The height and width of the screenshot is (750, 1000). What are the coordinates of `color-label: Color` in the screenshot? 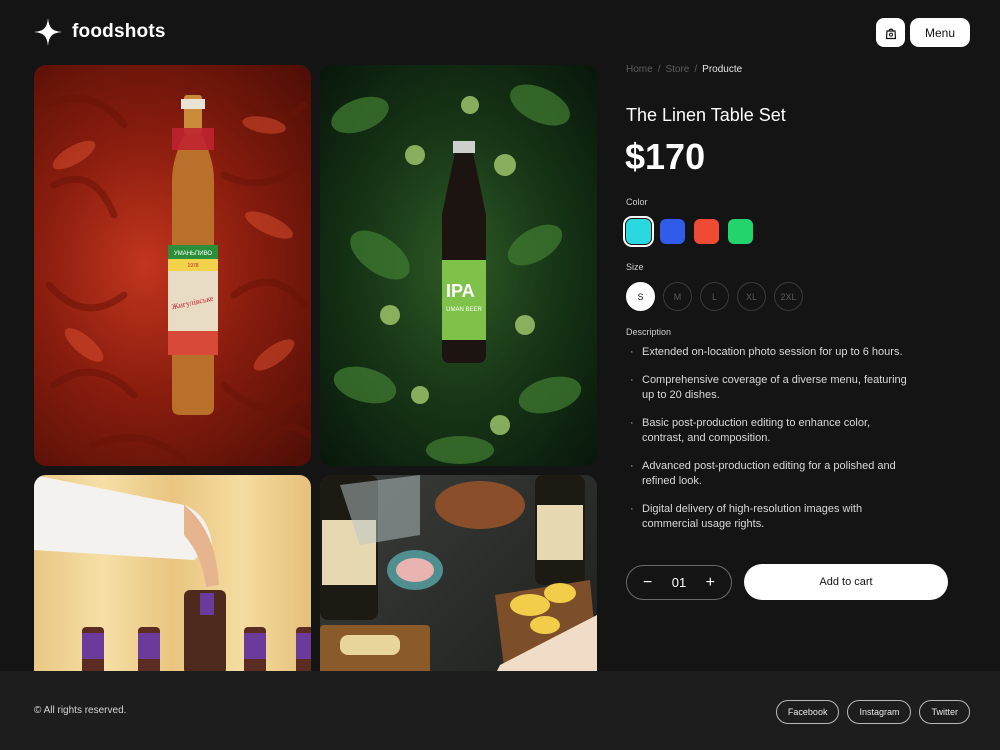 It's located at (637, 202).